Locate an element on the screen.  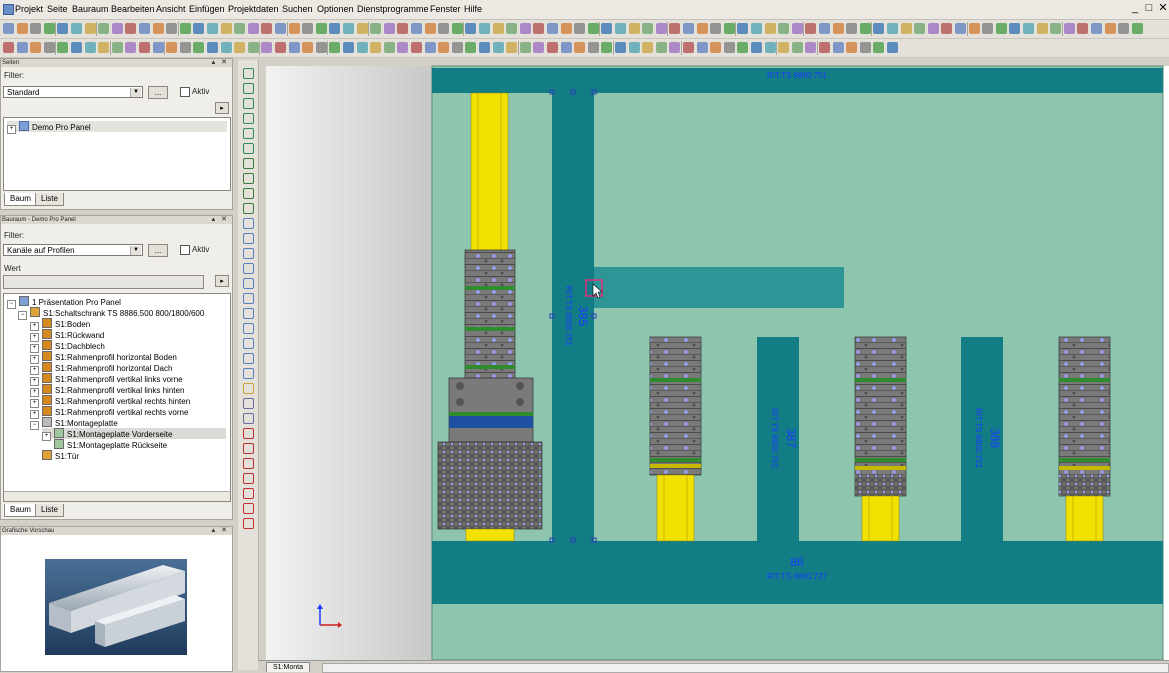
duct-388-label: RIT.TS 8800.751 is located at coordinates (978, 438).